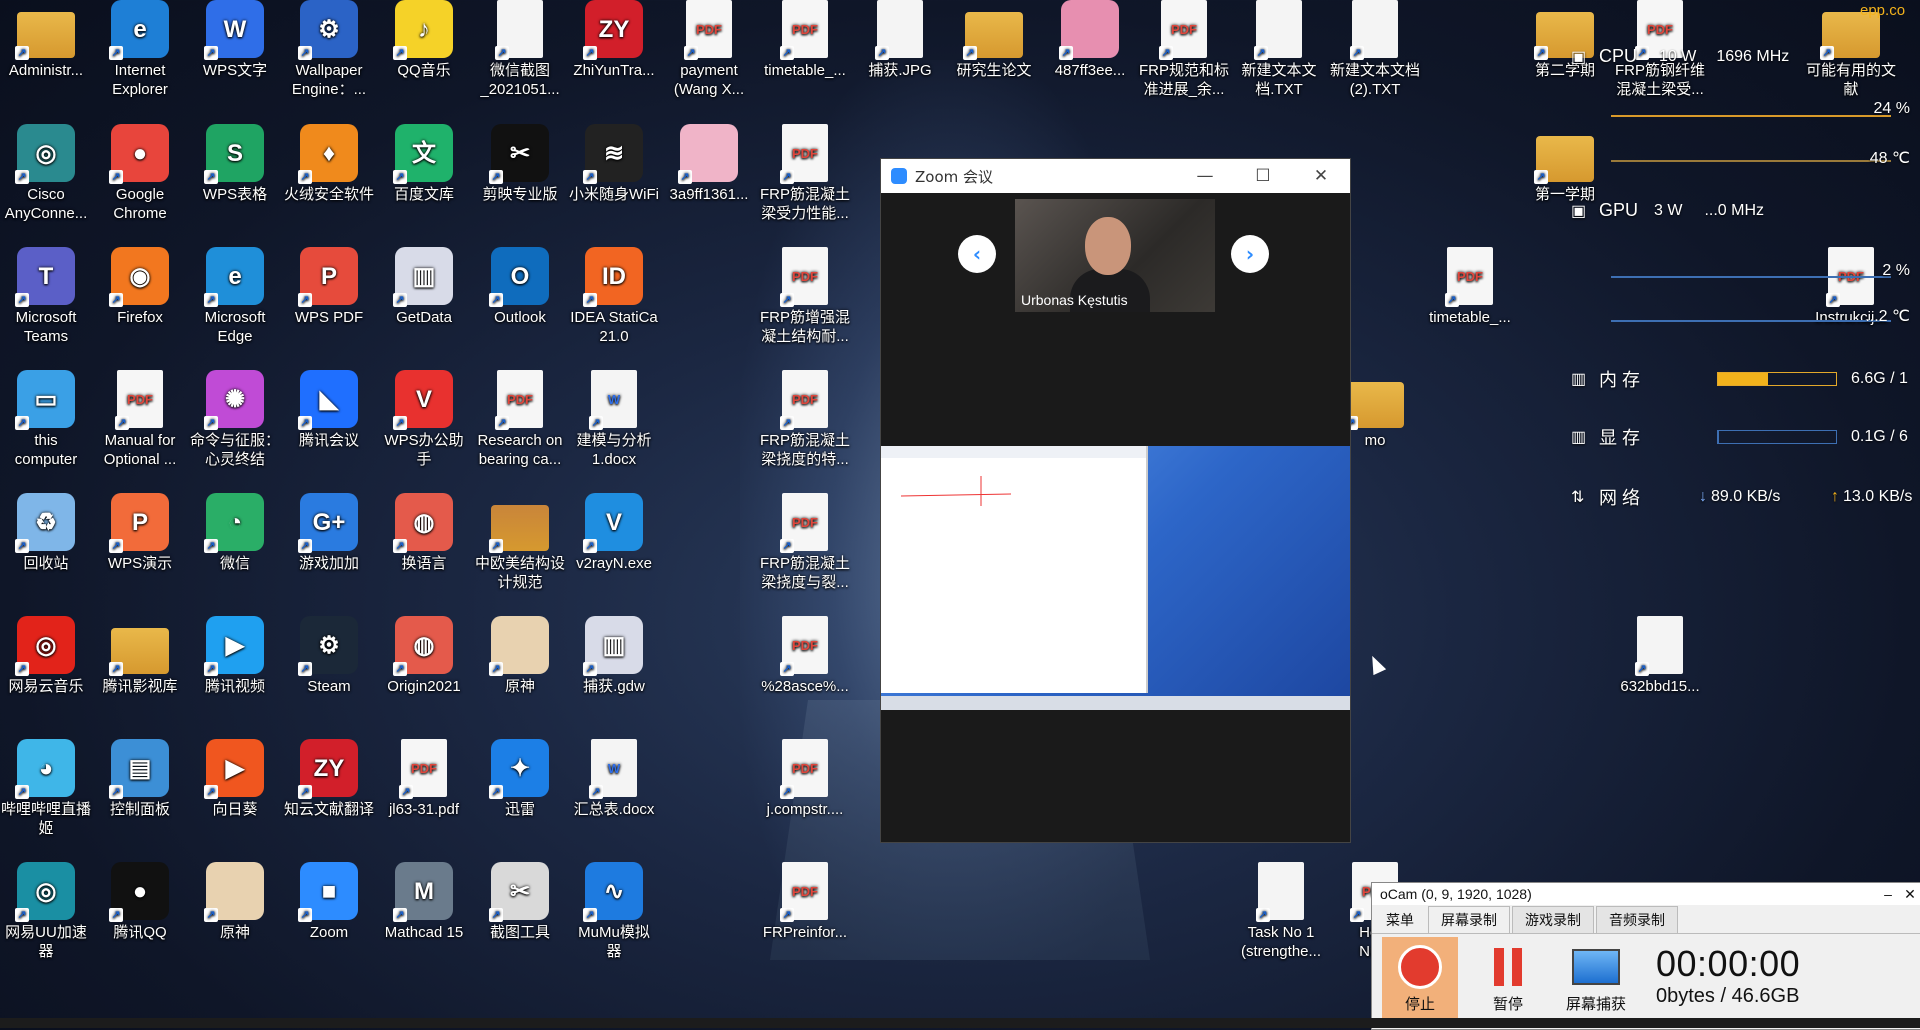  Describe the element at coordinates (46, 656) in the screenshot. I see `desktop-icon: ◎ ↗ 网易云音乐` at that location.